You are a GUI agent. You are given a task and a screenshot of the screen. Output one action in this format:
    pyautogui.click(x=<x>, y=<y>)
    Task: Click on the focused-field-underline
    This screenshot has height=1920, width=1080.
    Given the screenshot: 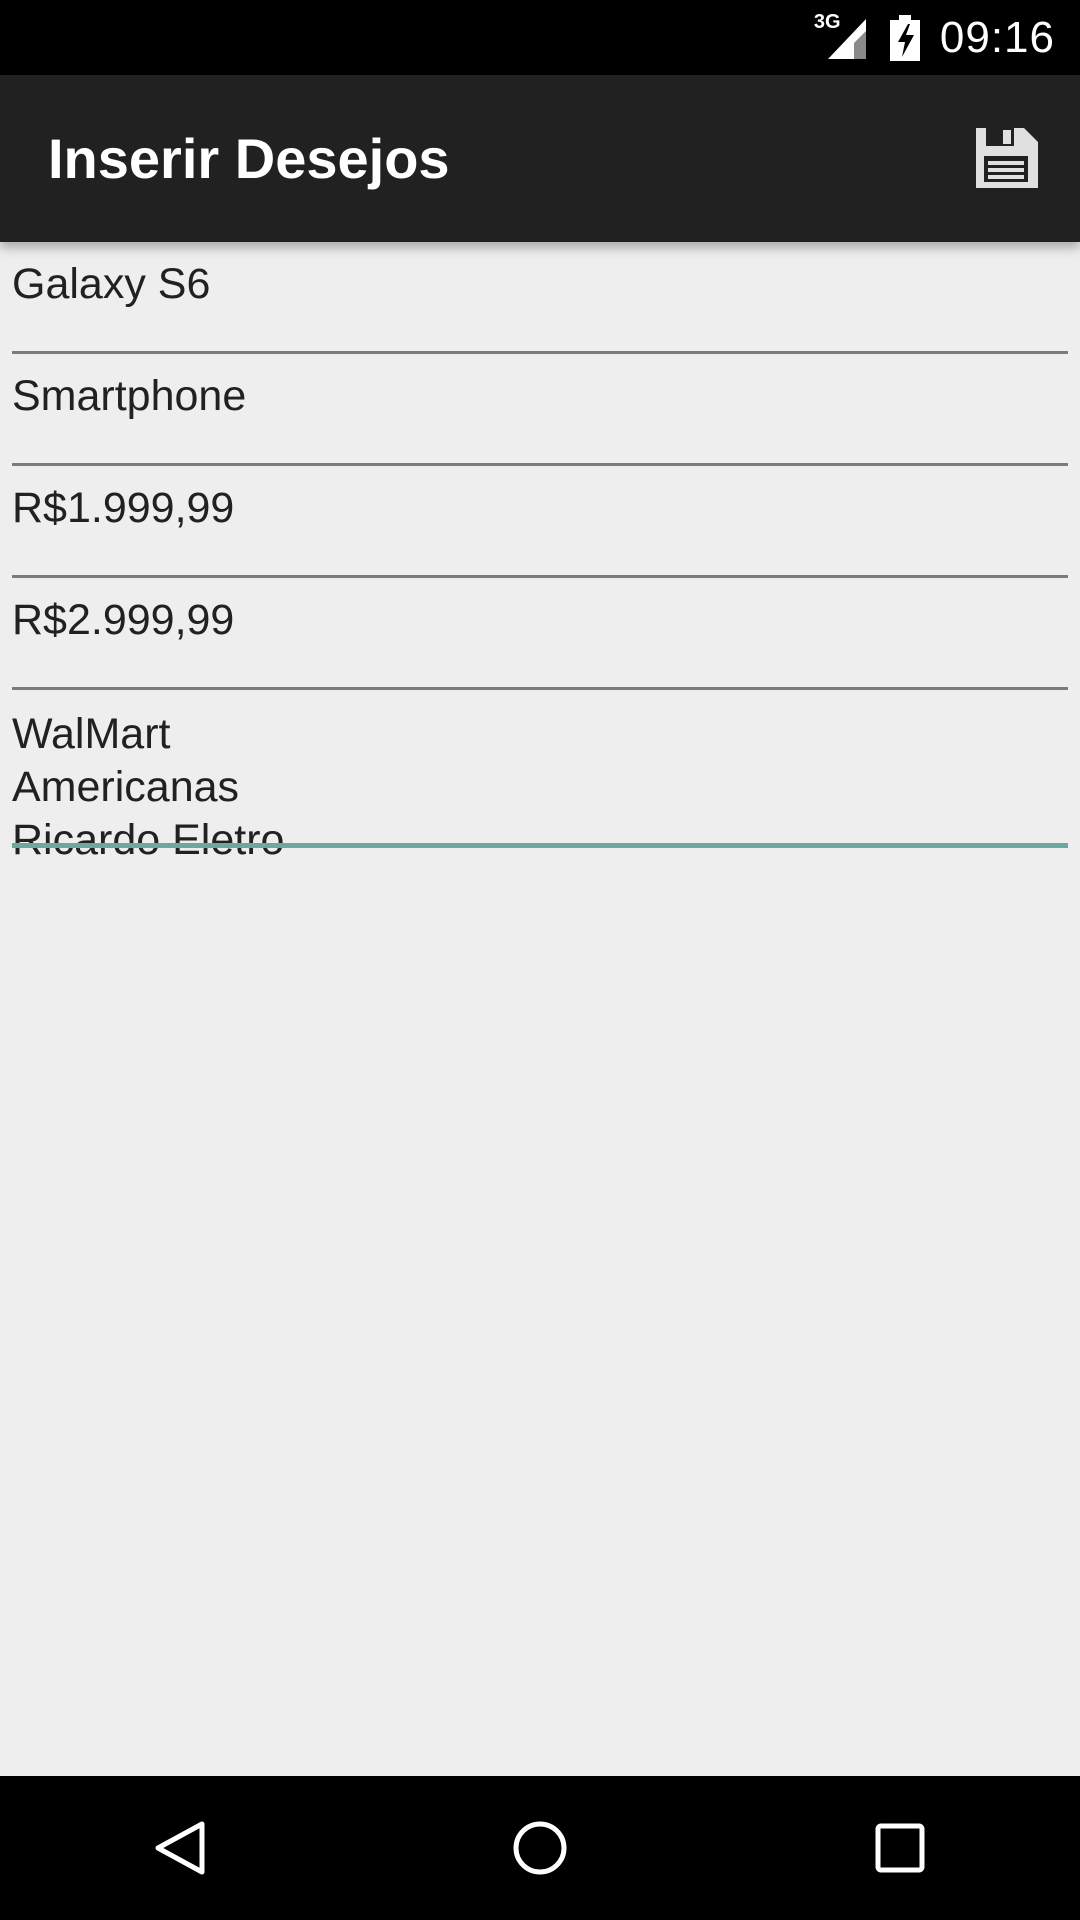 What is the action you would take?
    pyautogui.click(x=540, y=845)
    